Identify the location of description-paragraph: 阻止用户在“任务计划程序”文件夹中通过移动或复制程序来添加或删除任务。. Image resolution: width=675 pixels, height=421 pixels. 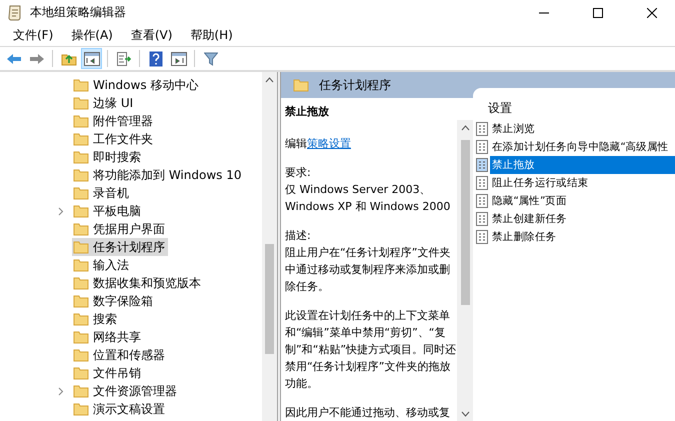
(368, 270).